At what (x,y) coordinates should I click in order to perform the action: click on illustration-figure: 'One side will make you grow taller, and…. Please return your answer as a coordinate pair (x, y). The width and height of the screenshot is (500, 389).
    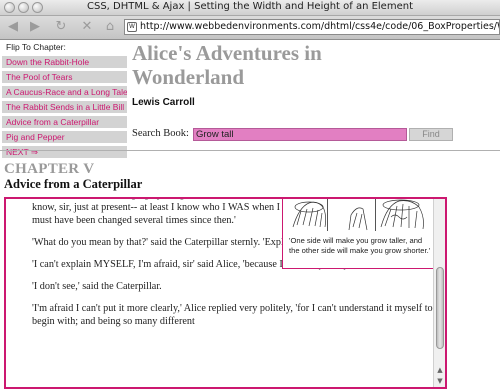
    Looking at the image, I should click on (358, 234).